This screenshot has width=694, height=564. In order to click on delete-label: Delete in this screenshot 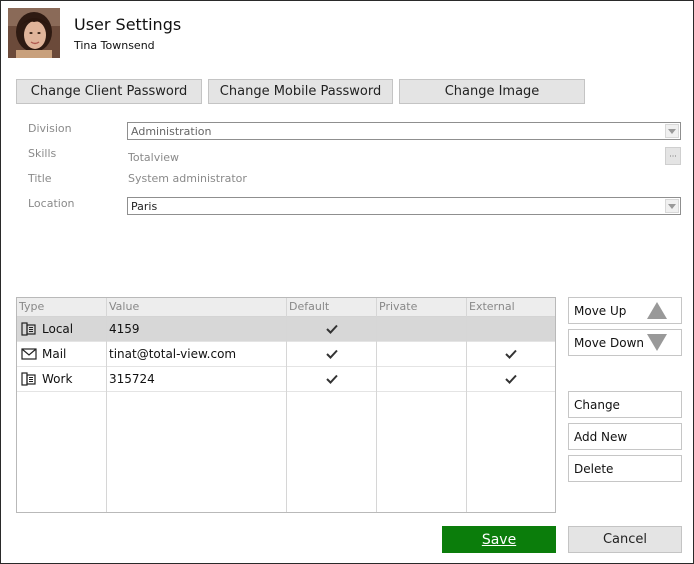, I will do `click(594, 469)`.